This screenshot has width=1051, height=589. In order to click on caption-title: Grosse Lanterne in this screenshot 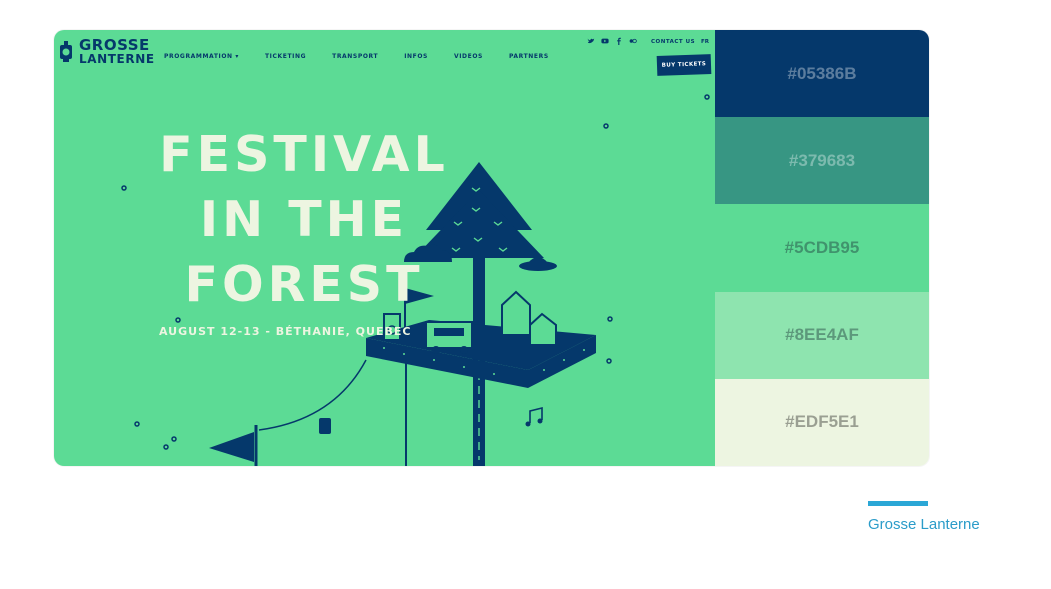, I will do `click(924, 524)`.